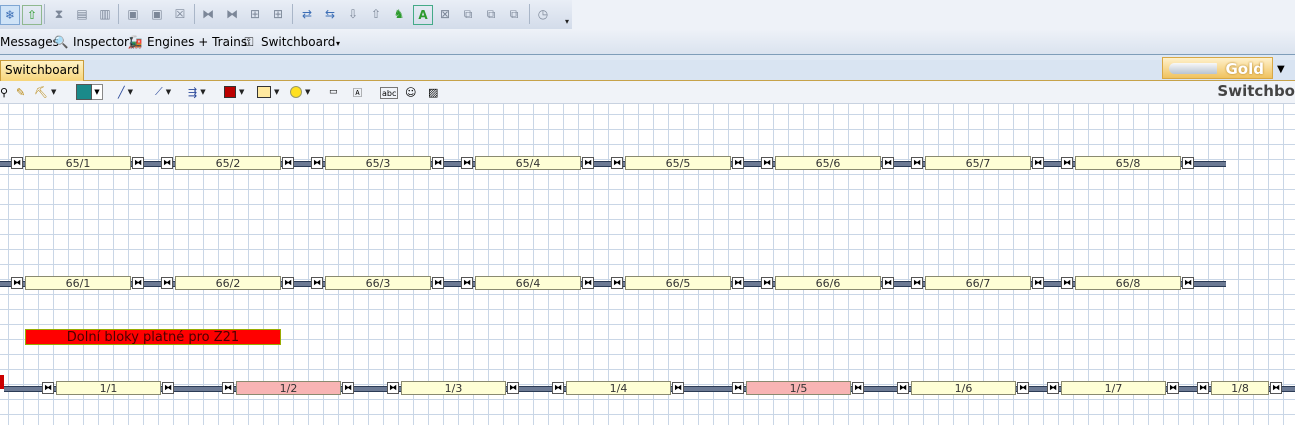  Describe the element at coordinates (228, 163) in the screenshot. I see `track-block: 65/2` at that location.